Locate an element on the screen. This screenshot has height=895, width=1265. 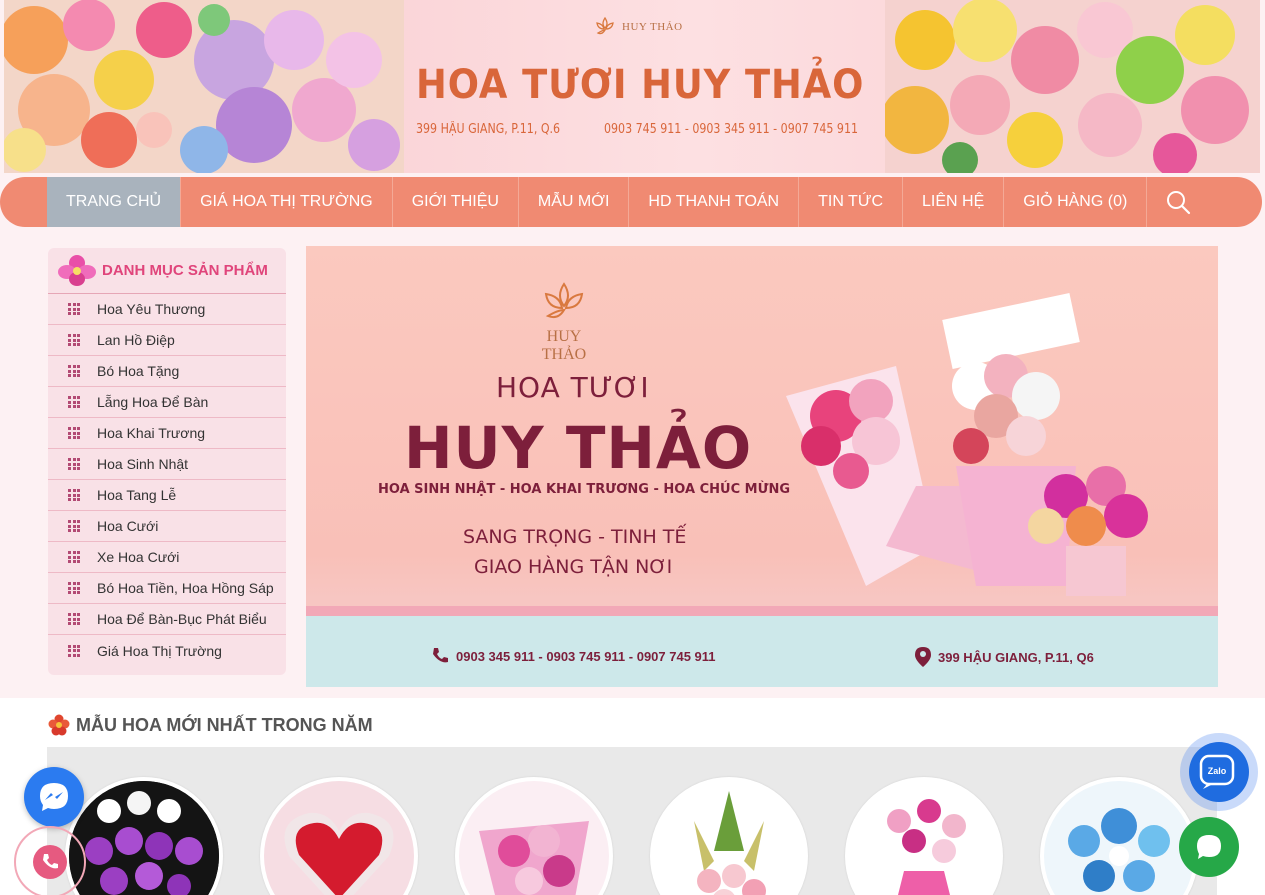
product-image-opening-stand is located at coordinates (924, 838).